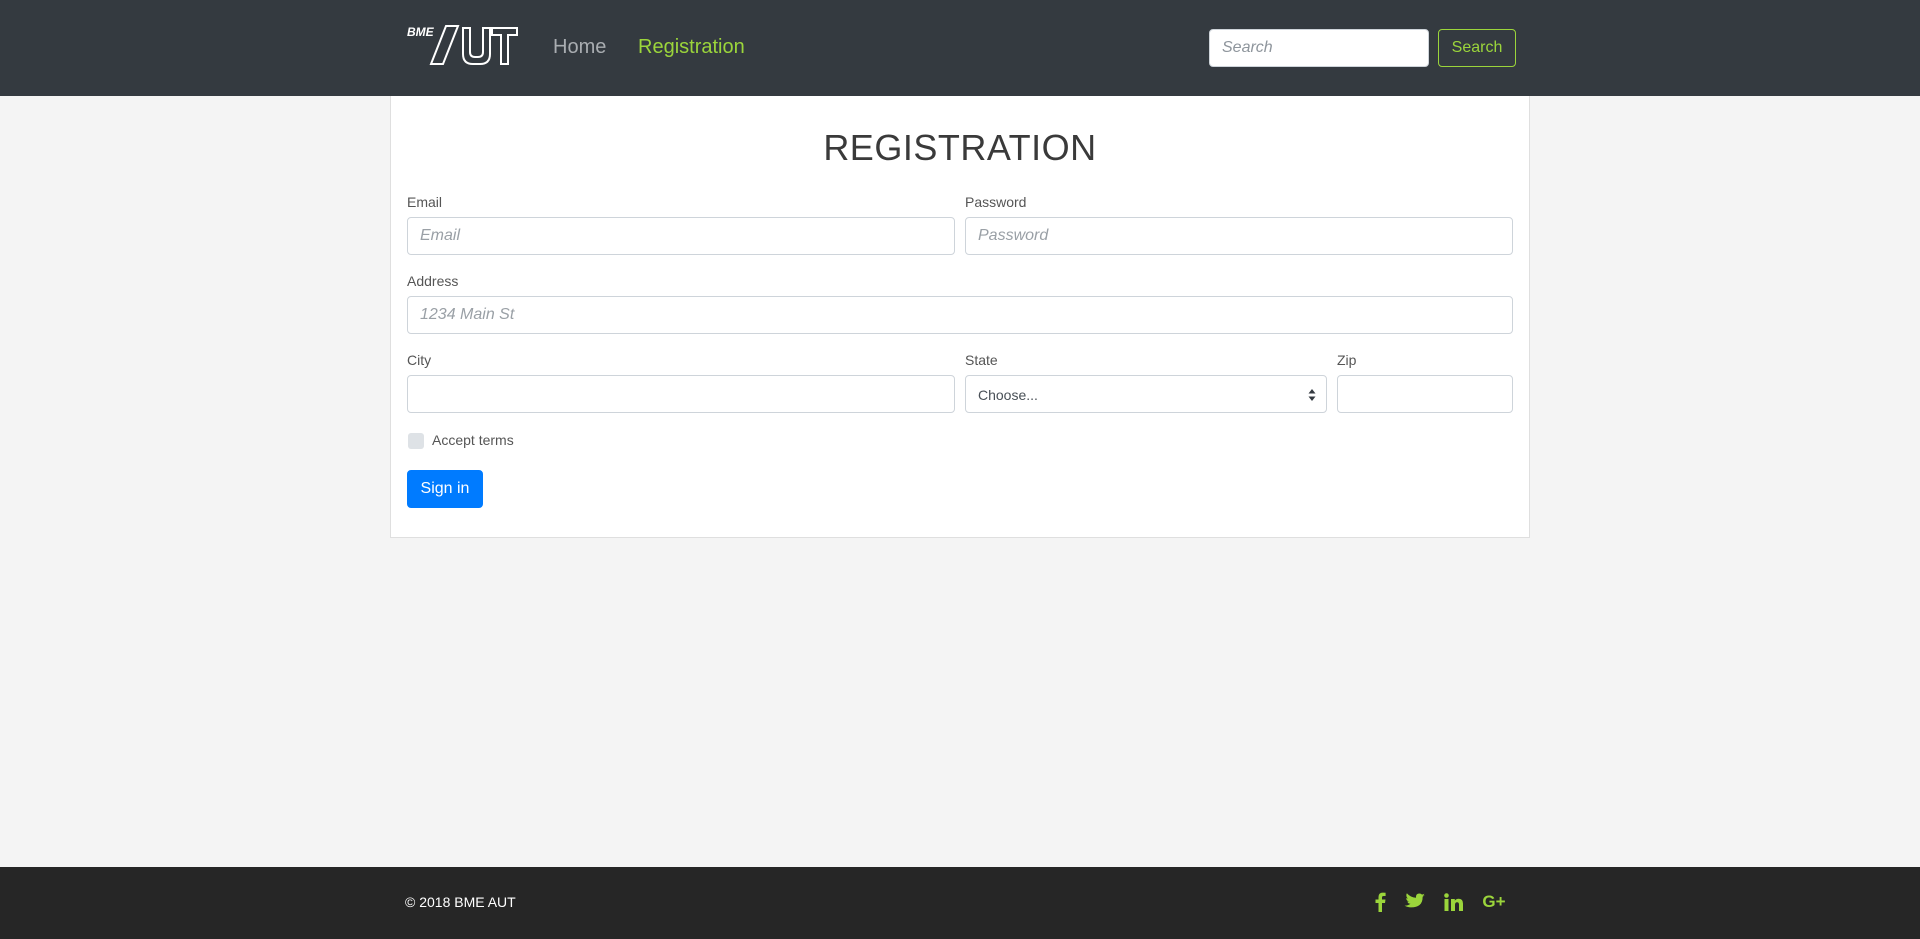 The width and height of the screenshot is (1920, 939). I want to click on city-label: City, so click(419, 360).